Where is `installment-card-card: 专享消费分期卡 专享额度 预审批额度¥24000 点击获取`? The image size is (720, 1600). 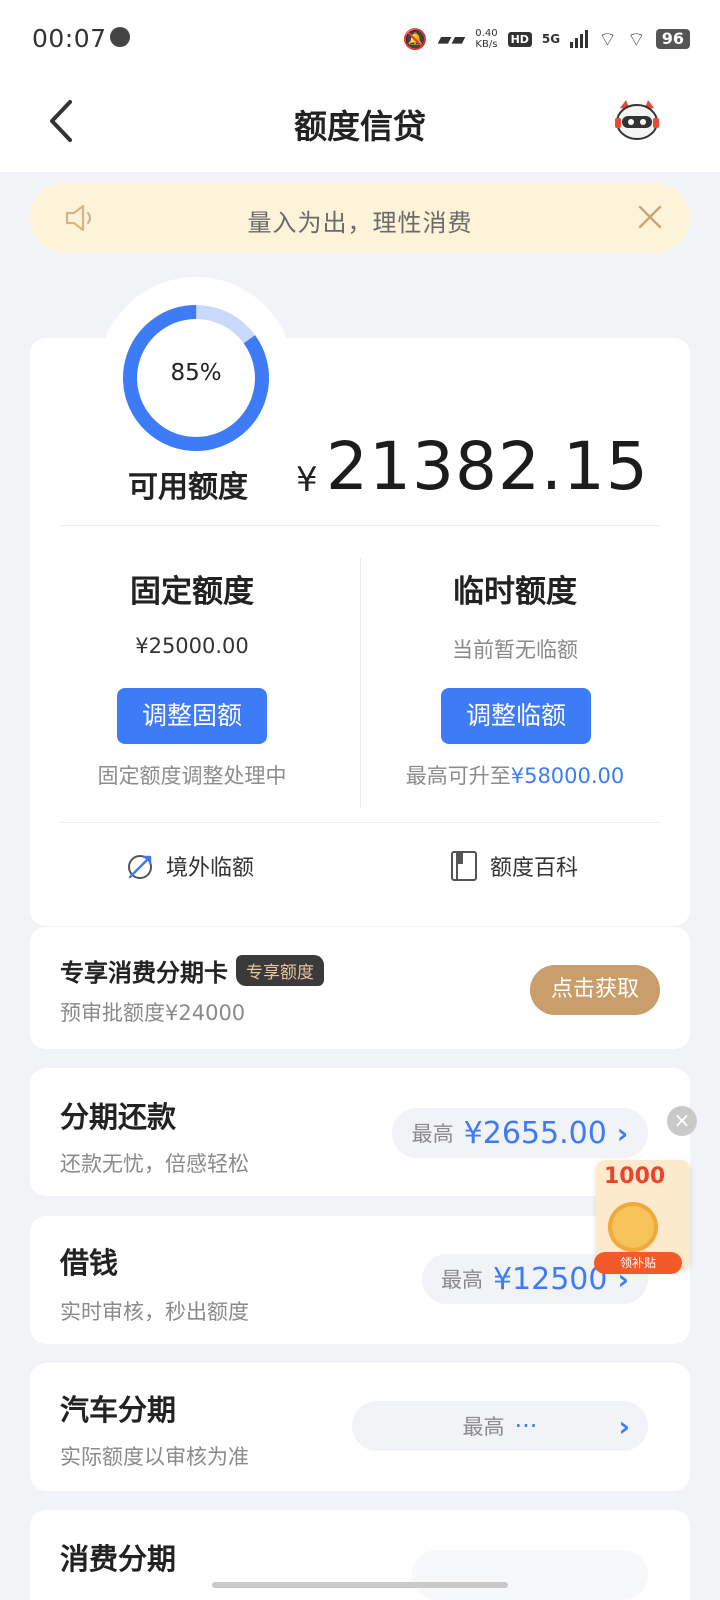
installment-card-card: 专享消费分期卡 专享额度 预审批额度¥24000 点击获取 is located at coordinates (360, 988).